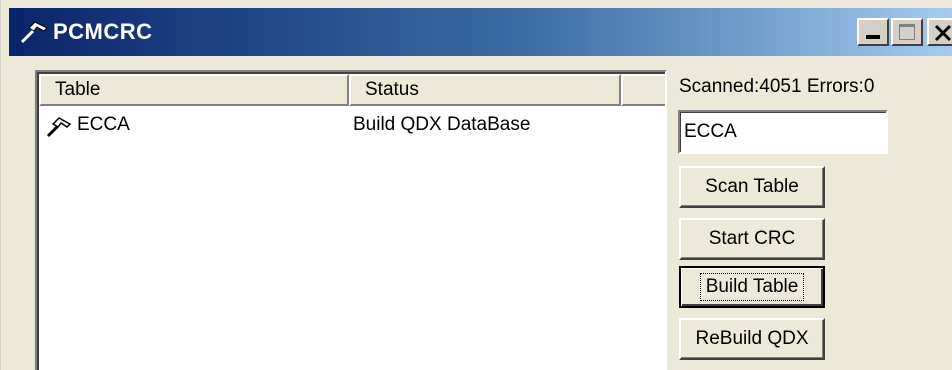 The width and height of the screenshot is (952, 370). I want to click on title-bar: PCMCRC, so click(480, 32).